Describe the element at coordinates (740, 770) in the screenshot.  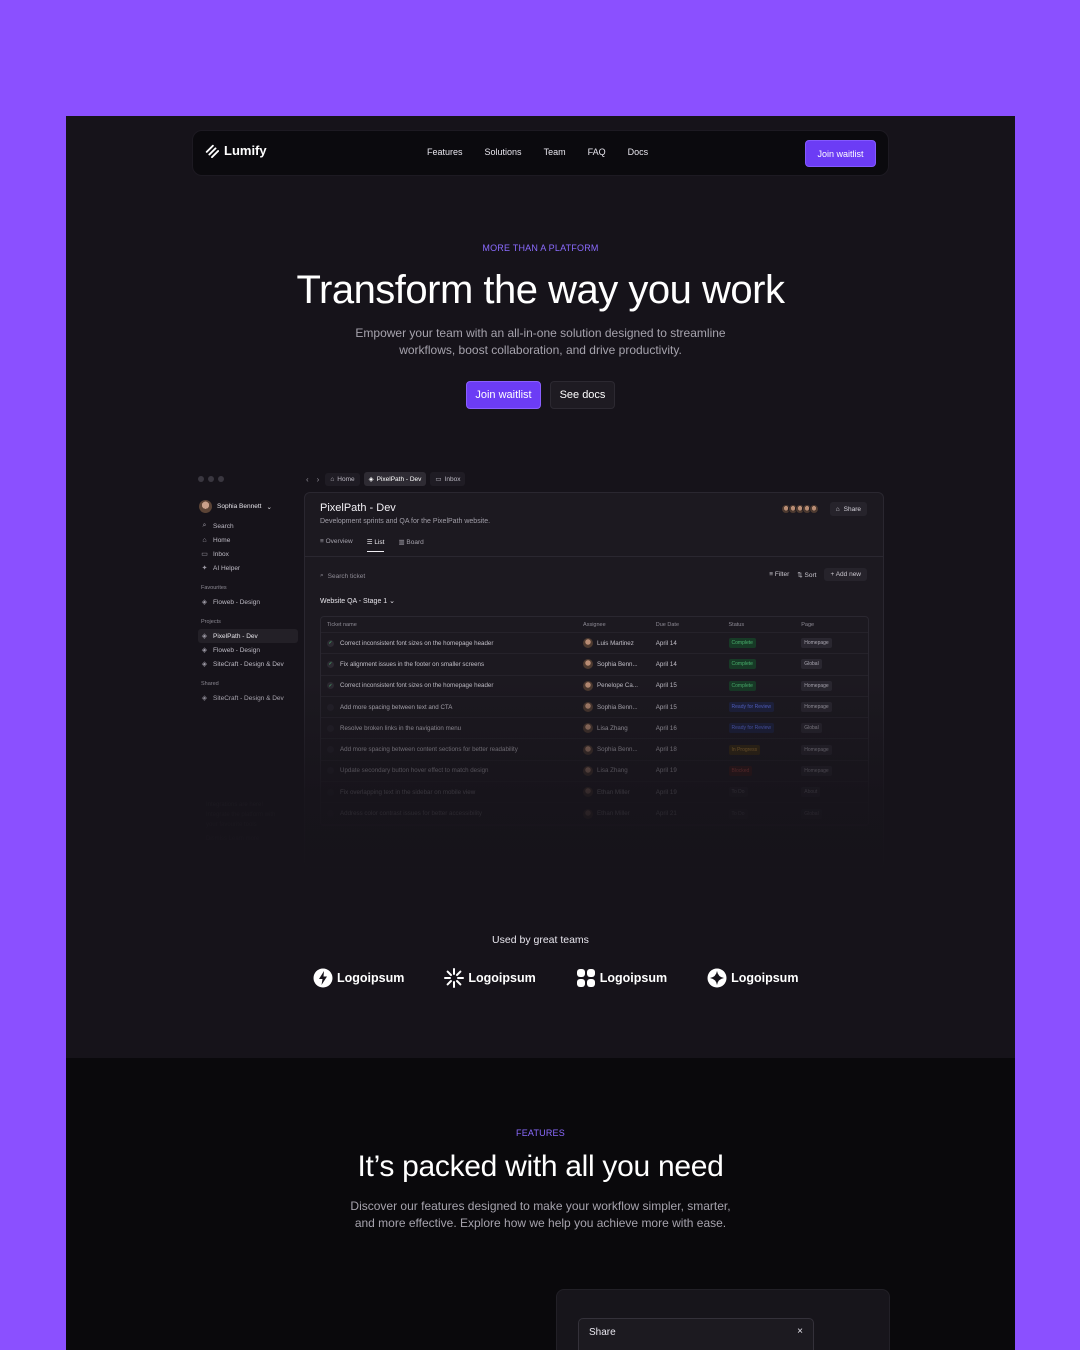
I see `status-badge: Blocked` at that location.